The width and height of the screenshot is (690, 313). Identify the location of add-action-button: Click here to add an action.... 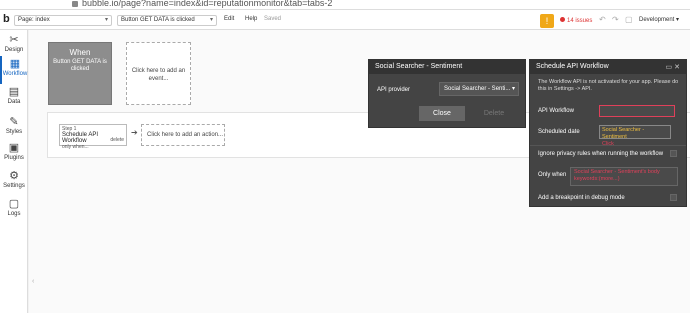
(183, 135).